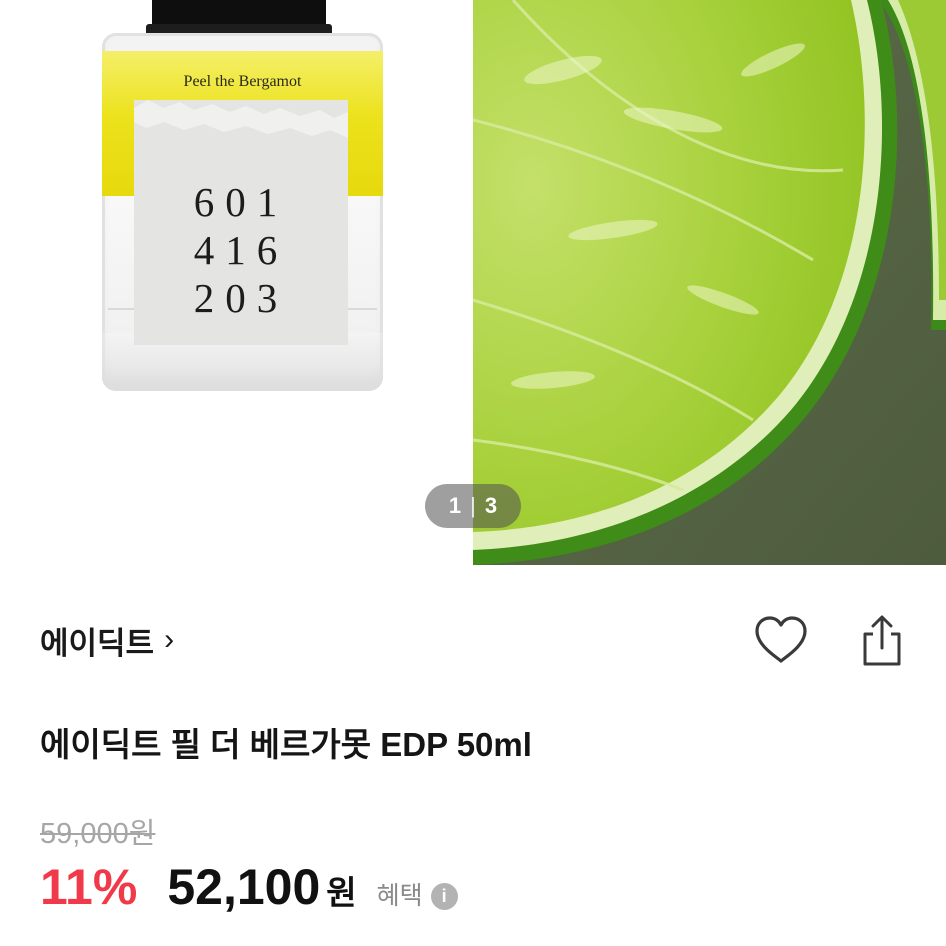 The image size is (946, 946). I want to click on current-image-index: 1, so click(455, 505).